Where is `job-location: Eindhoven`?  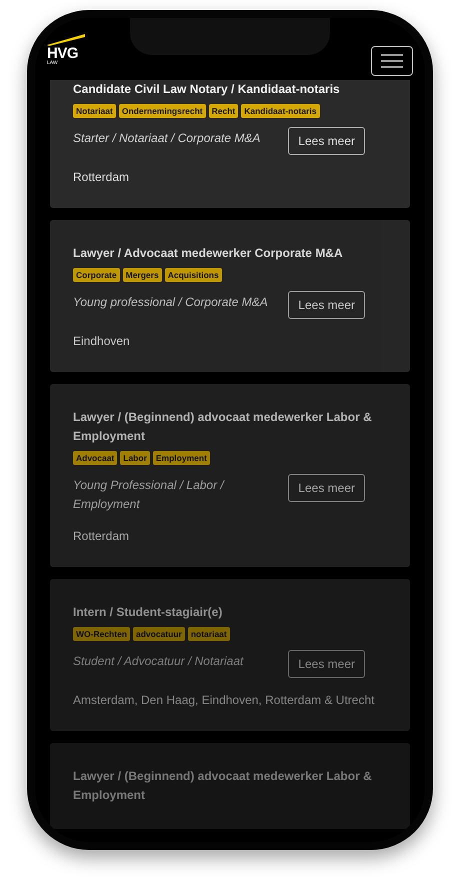 job-location: Eindhoven is located at coordinates (102, 341).